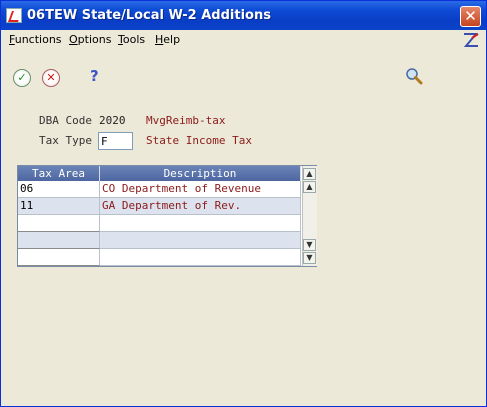 Image resolution: width=487 pixels, height=407 pixels. I want to click on menu-tools: Tools, so click(131, 39).